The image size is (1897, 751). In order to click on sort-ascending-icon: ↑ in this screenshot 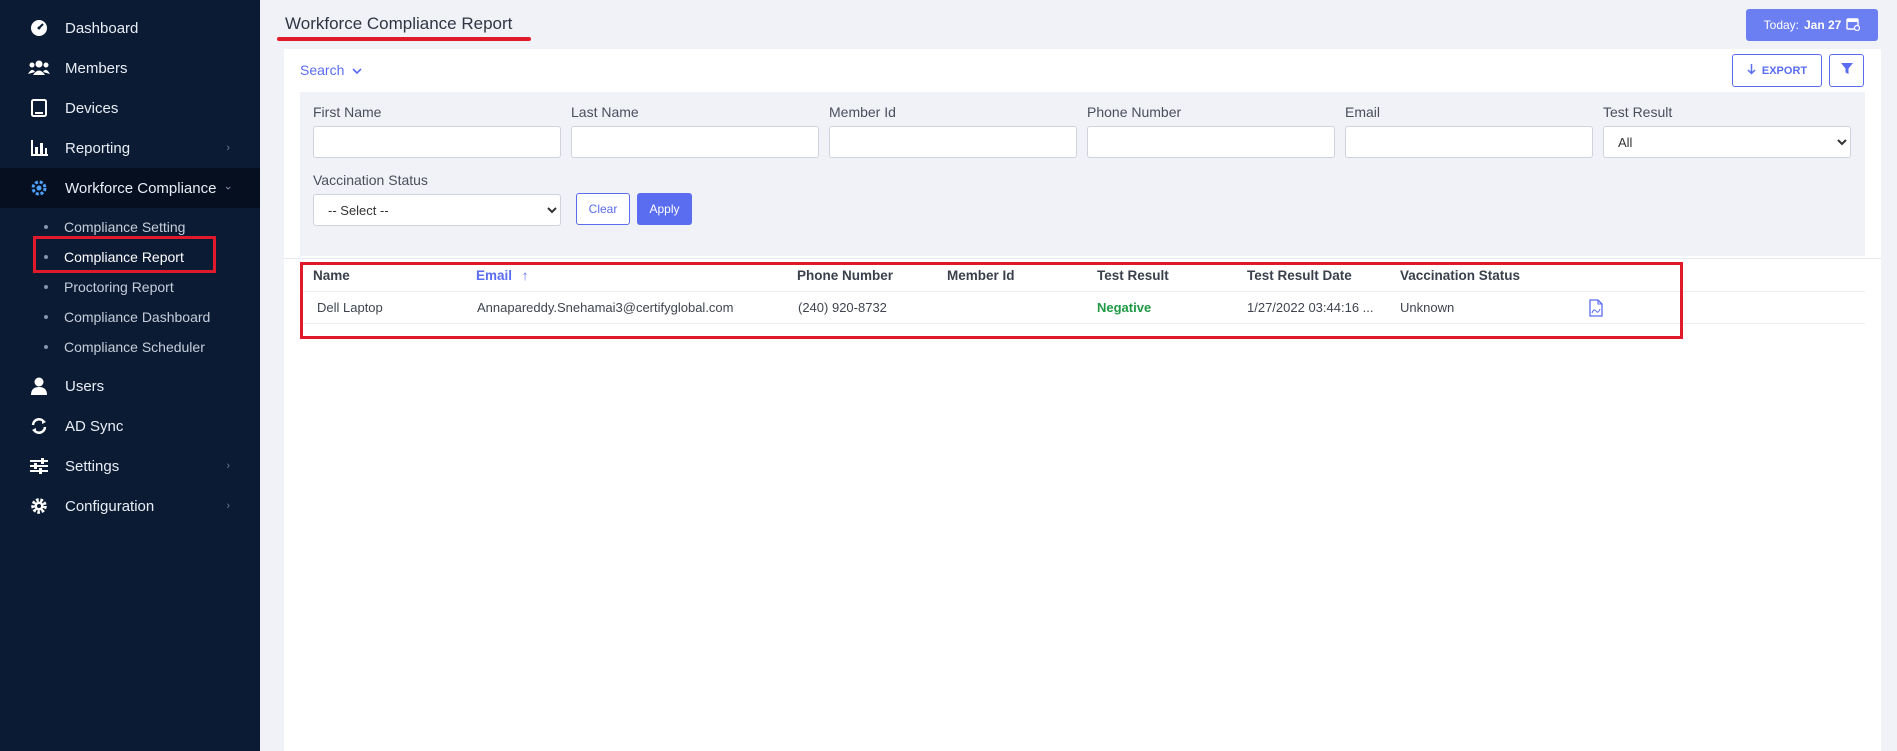, I will do `click(525, 275)`.